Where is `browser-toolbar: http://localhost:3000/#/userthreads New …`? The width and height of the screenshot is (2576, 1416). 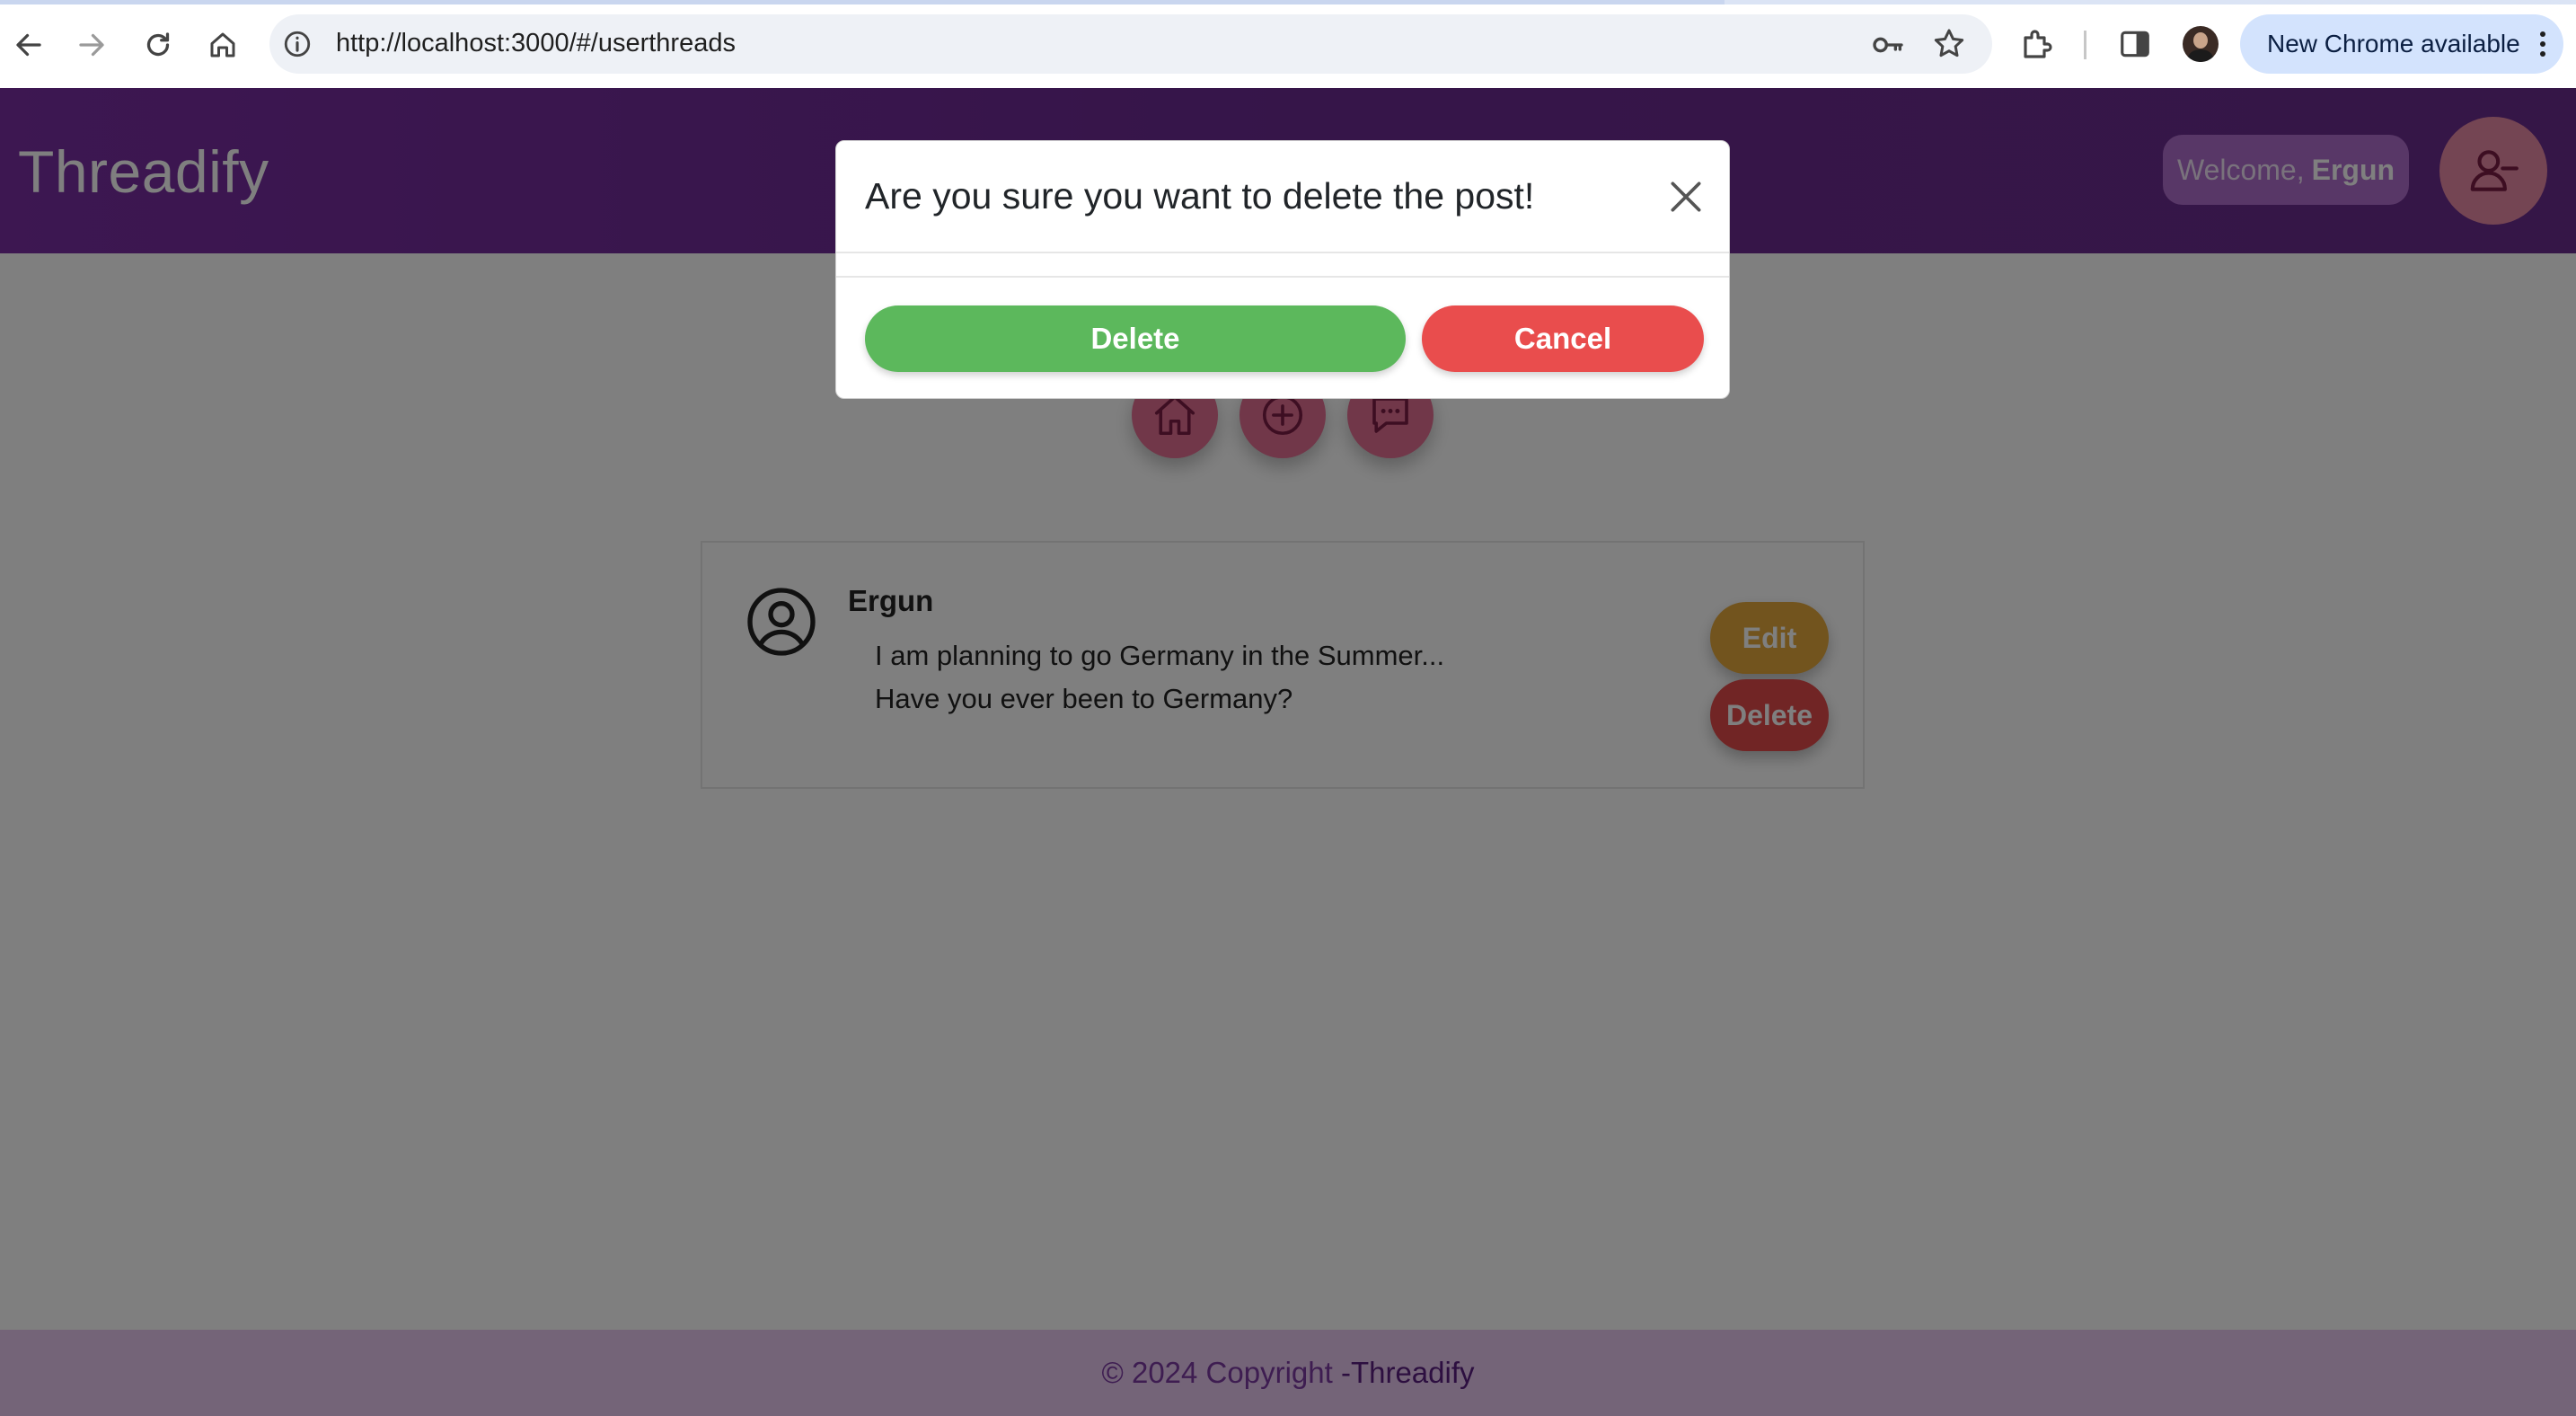
browser-toolbar: http://localhost:3000/#/userthreads New … is located at coordinates (1288, 44).